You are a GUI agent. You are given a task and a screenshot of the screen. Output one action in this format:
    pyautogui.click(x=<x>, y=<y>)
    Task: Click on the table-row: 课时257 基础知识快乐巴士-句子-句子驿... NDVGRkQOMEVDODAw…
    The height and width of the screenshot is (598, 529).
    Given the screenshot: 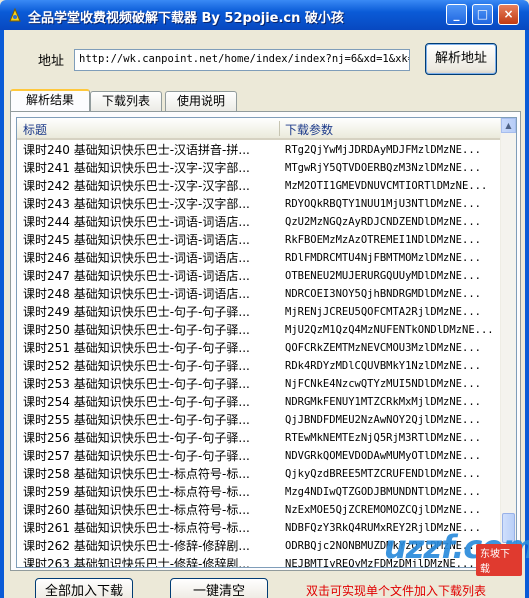 What is the action you would take?
    pyautogui.click(x=260, y=456)
    